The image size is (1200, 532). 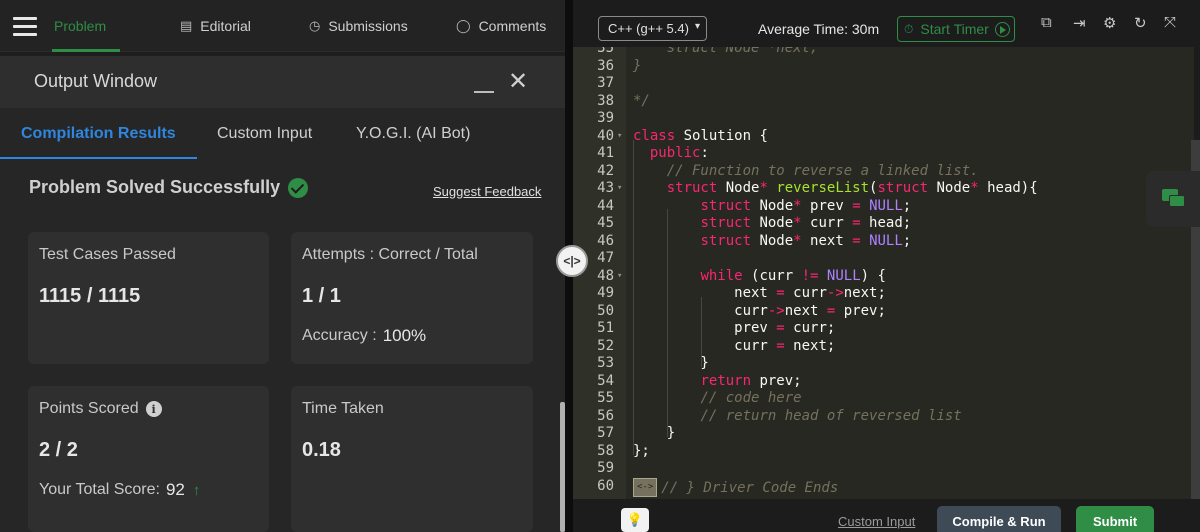 I want to click on custom-input-link: Custom Input, so click(x=876, y=521).